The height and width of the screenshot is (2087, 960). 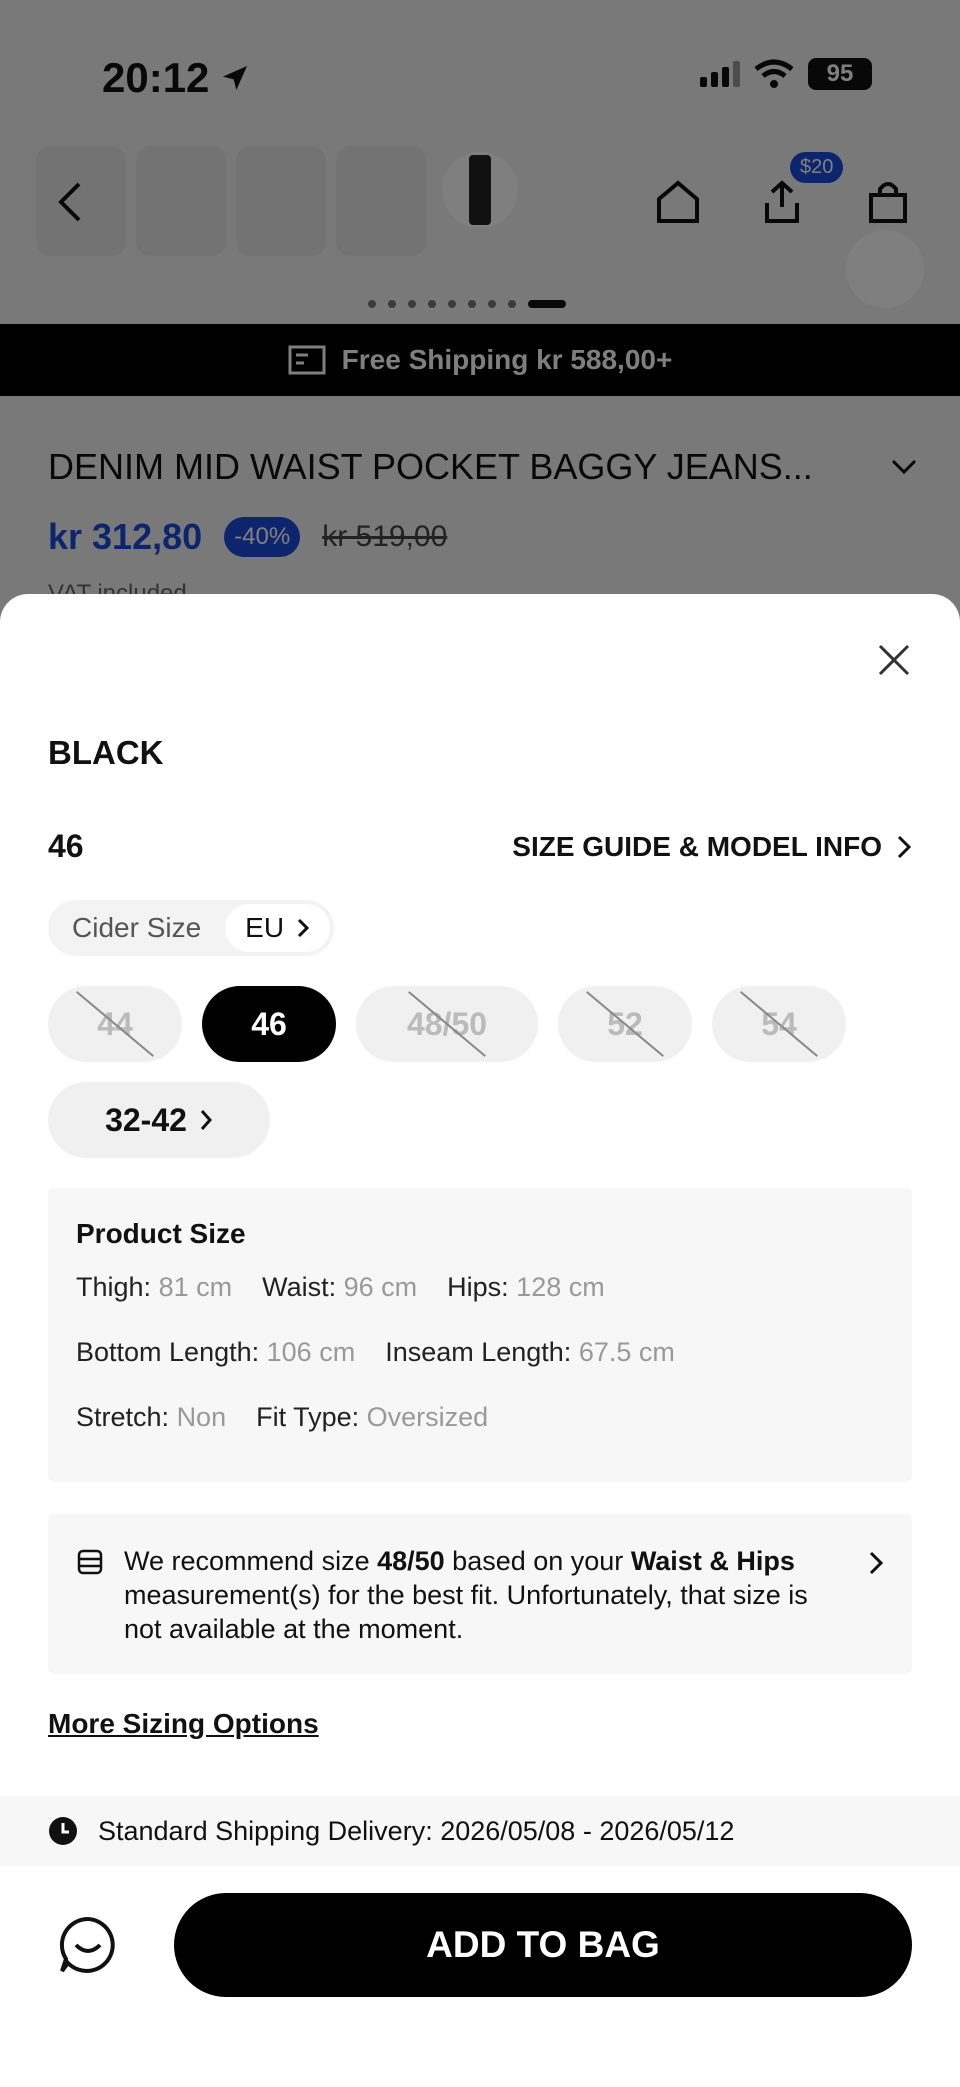 I want to click on clock-icon, so click(x=63, y=1831).